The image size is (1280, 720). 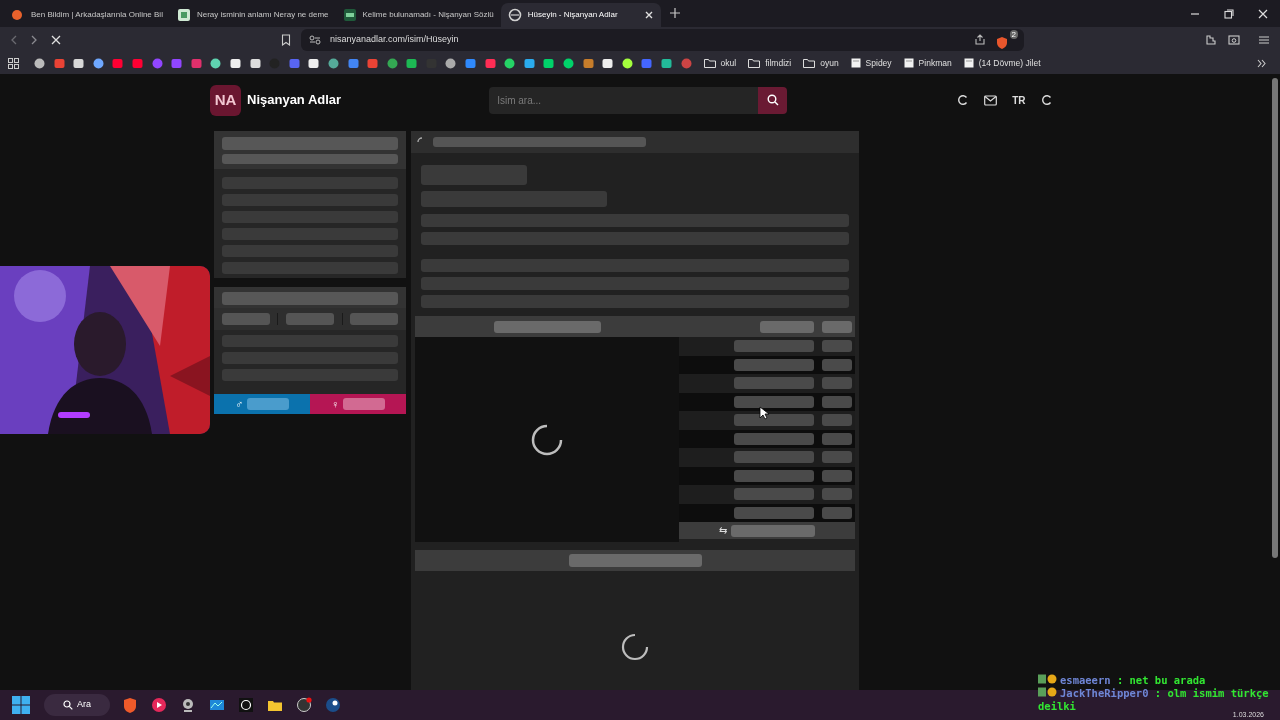 What do you see at coordinates (239, 404) in the screenshot?
I see `male-symbol: ♂` at bounding box center [239, 404].